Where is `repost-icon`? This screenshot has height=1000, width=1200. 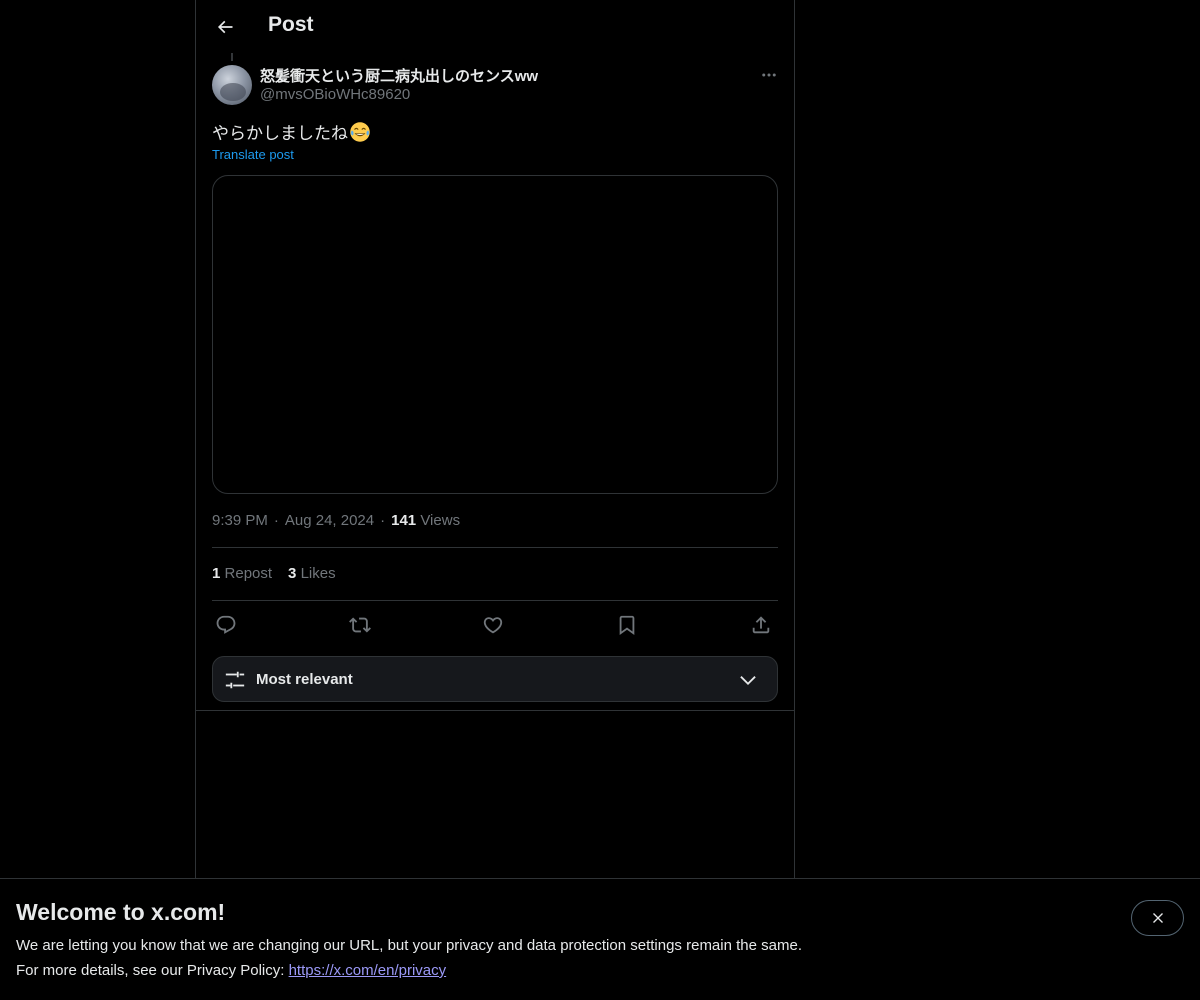 repost-icon is located at coordinates (360, 625).